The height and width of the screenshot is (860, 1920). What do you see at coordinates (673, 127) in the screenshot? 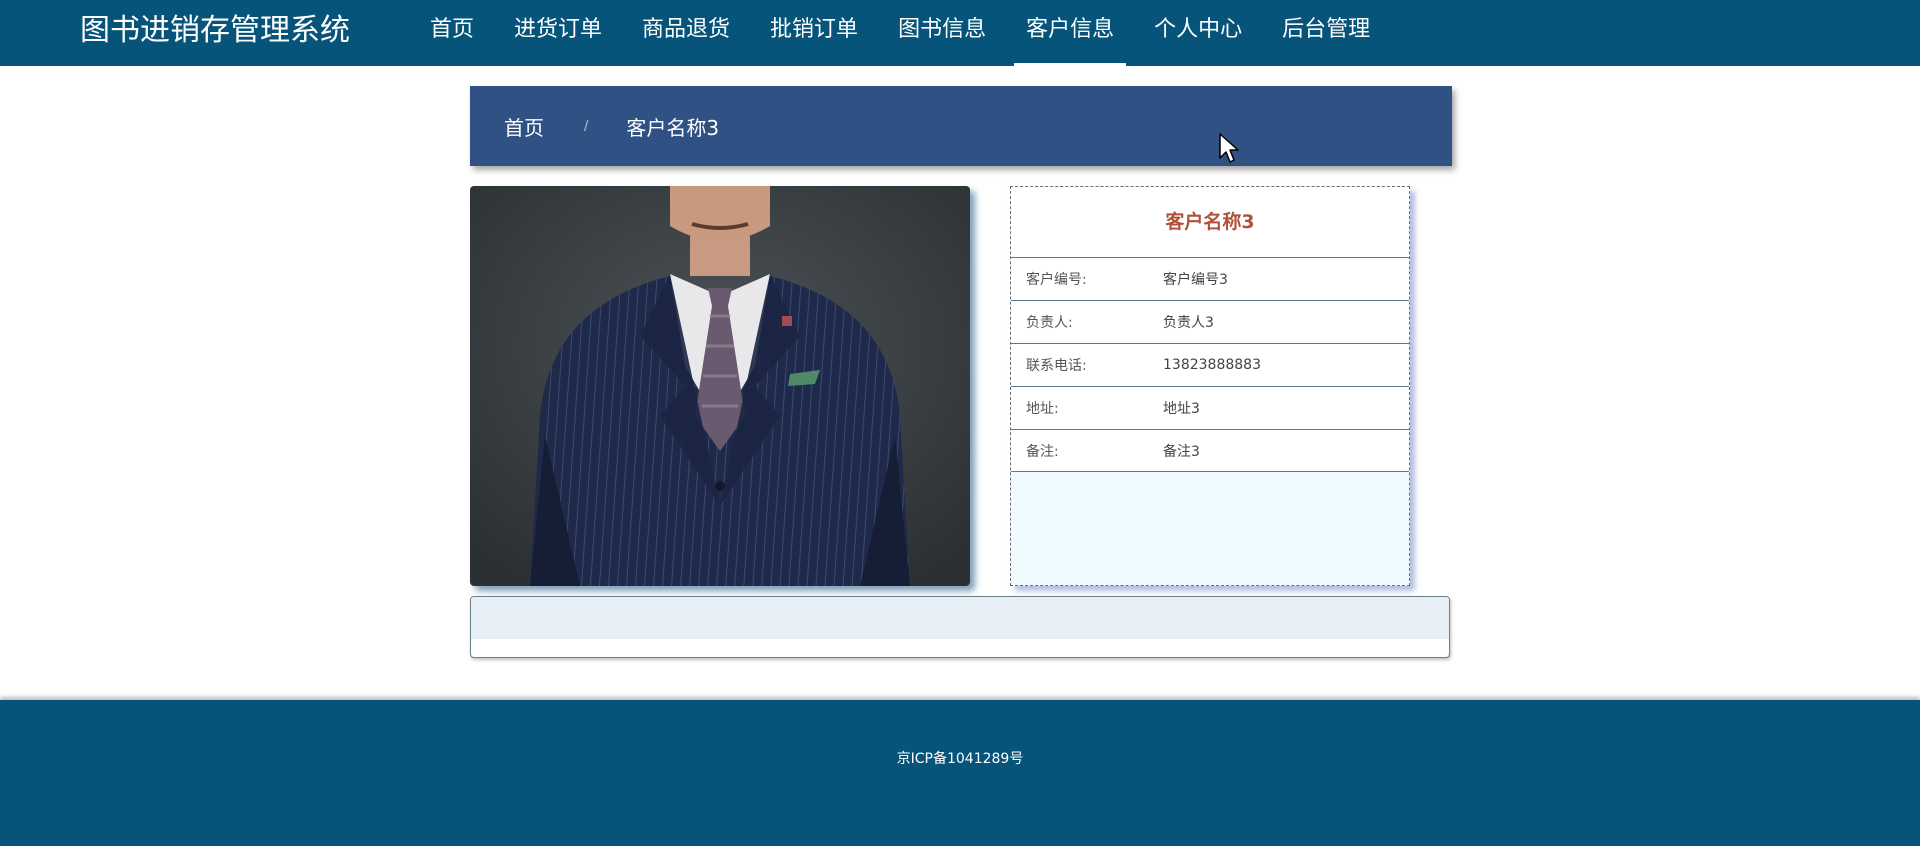
I see `breadcrumb-current: 客户名称3` at bounding box center [673, 127].